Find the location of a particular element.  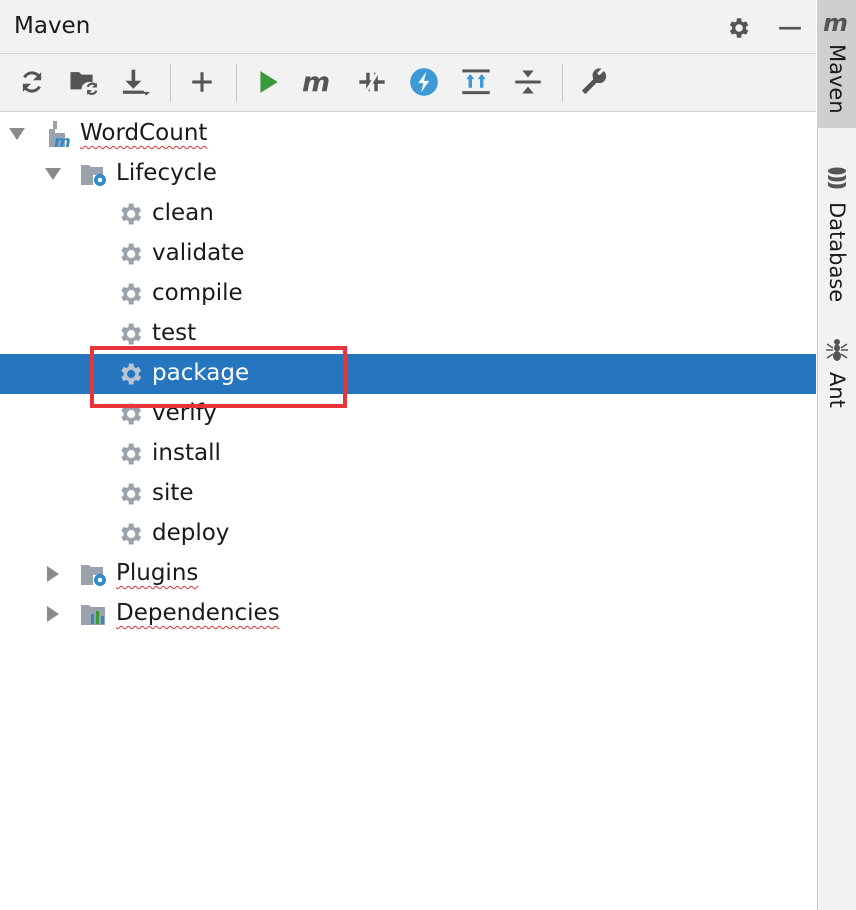

reload-icon is located at coordinates (32, 82).